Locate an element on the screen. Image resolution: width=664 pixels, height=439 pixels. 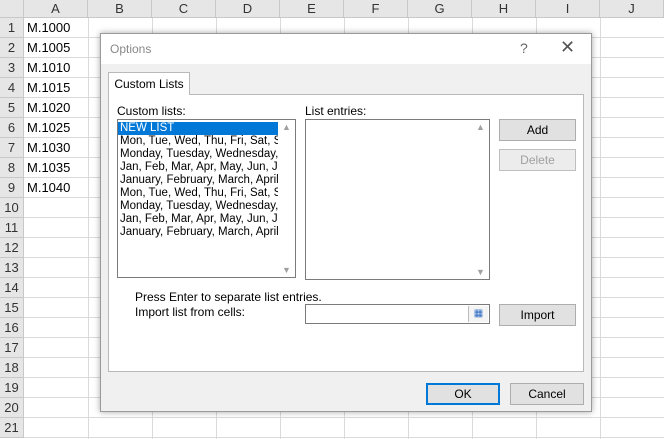
column-header-i: I is located at coordinates (568, 9).